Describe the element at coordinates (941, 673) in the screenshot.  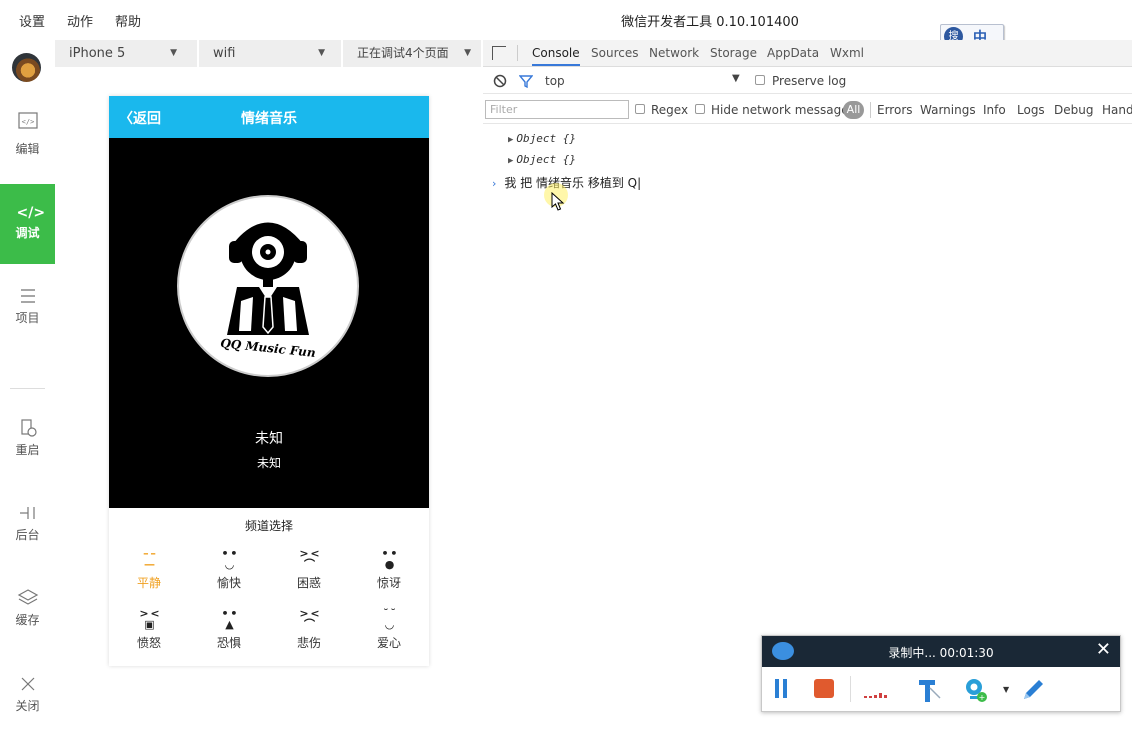
I see `screen-recorder: 录制中... 00:01:30 ✕ + ▼` at that location.